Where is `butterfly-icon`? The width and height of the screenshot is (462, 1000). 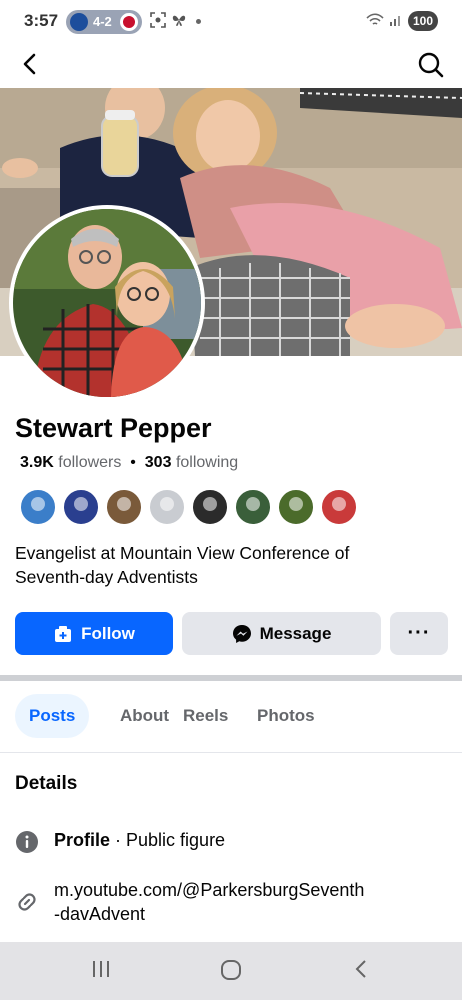
butterfly-icon is located at coordinates (179, 20).